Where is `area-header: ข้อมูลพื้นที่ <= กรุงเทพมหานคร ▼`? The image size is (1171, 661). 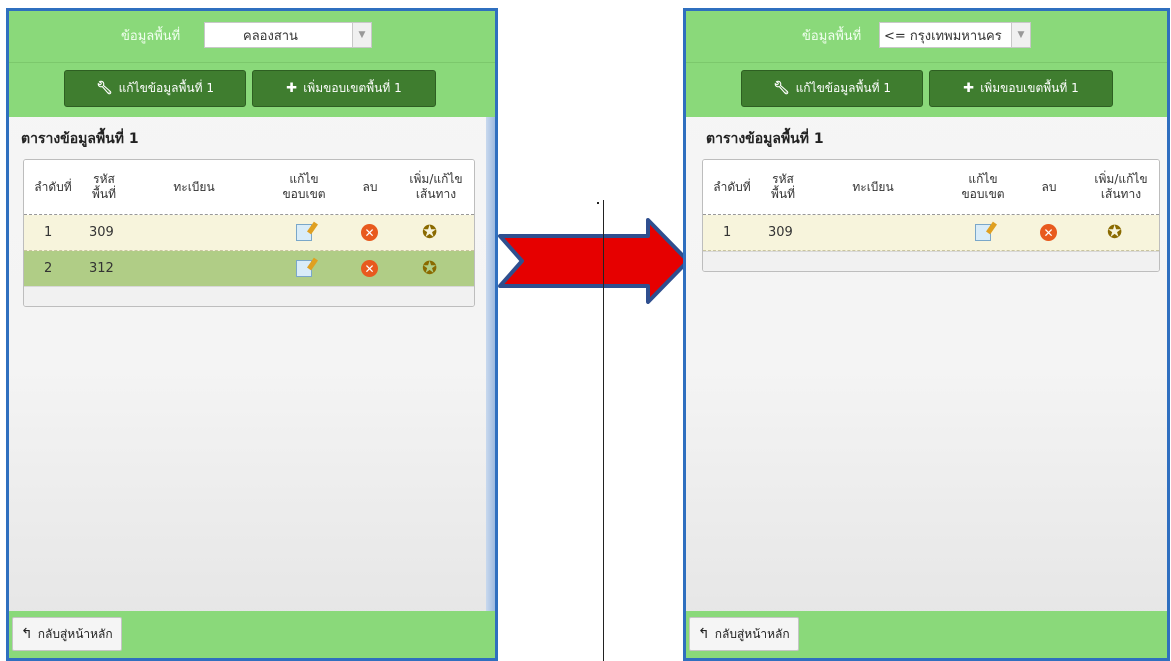 area-header: ข้อมูลพื้นที่ <= กรุงเทพมหานคร ▼ is located at coordinates (926, 36).